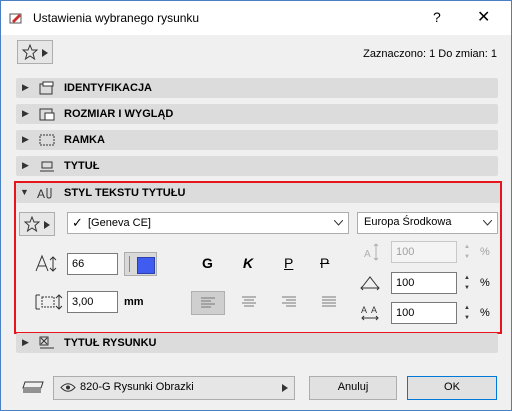  I want to click on drawing-title-icon, so click(46, 342).